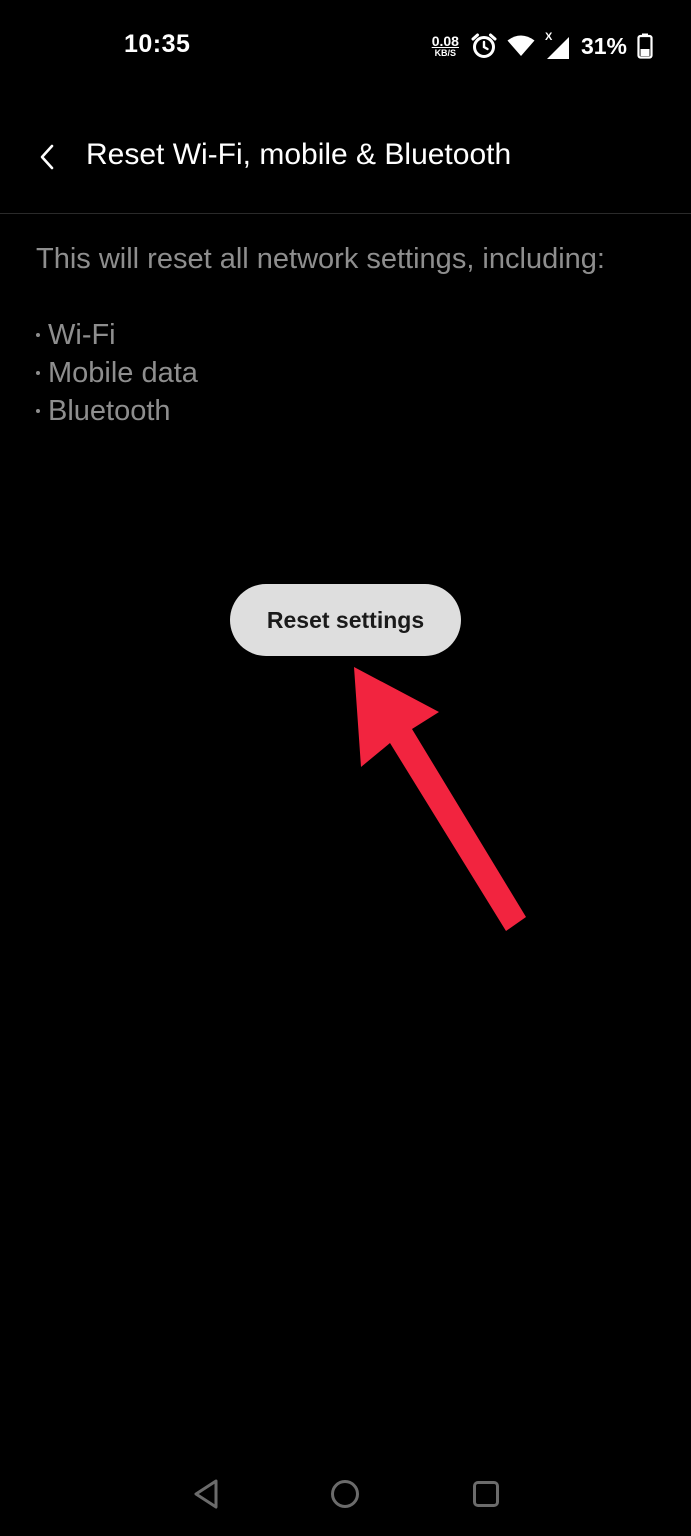 The width and height of the screenshot is (691, 1536). What do you see at coordinates (82, 335) in the screenshot?
I see `list-item-label: Wi-Fi` at bounding box center [82, 335].